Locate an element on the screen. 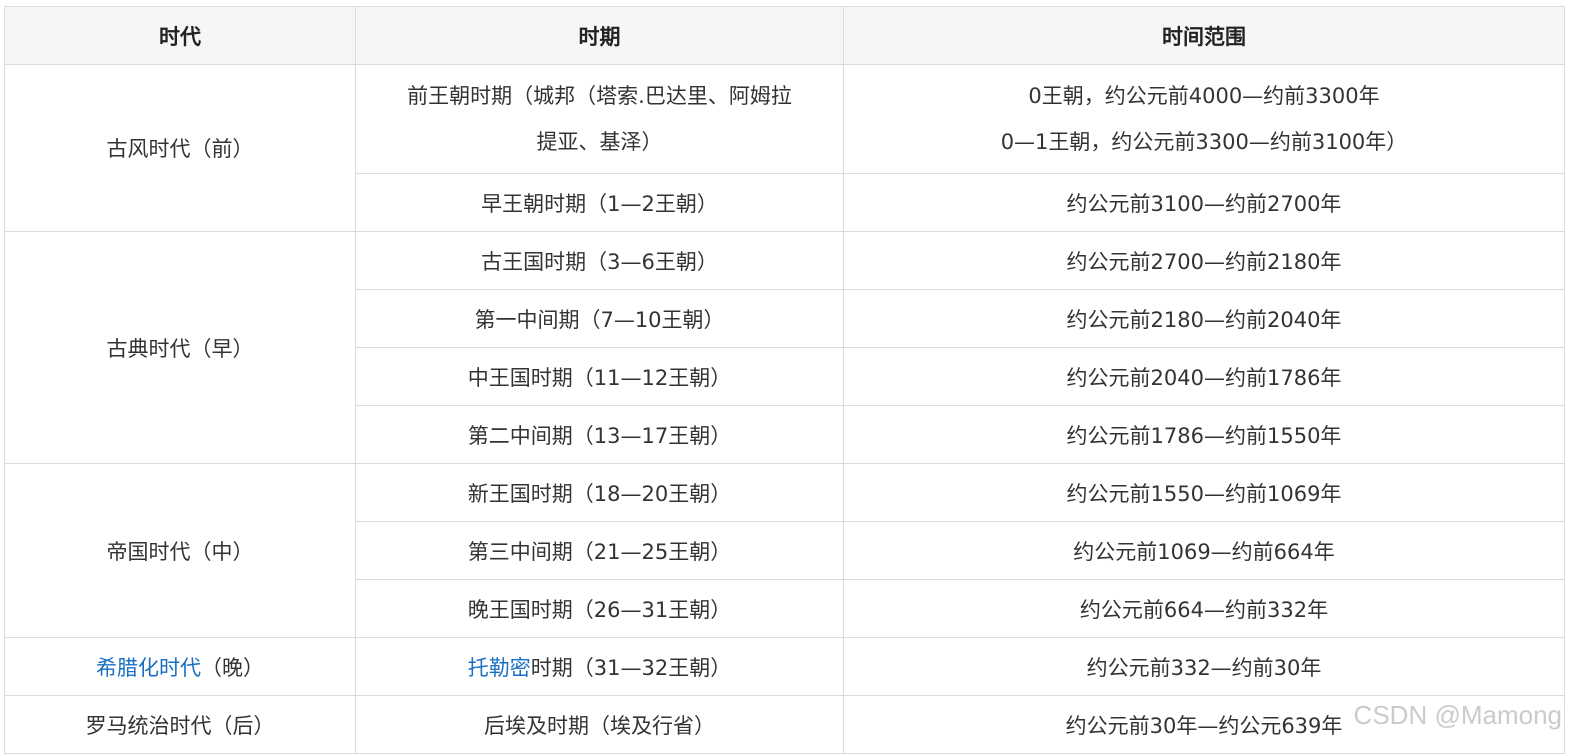 This screenshot has width=1576, height=754. period-cell: 中王国时期（11—12王朝） is located at coordinates (599, 376).